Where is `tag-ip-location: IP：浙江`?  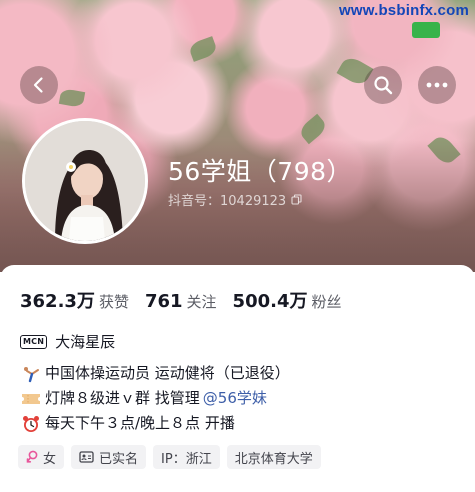 tag-ip-location: IP：浙江 is located at coordinates (186, 457).